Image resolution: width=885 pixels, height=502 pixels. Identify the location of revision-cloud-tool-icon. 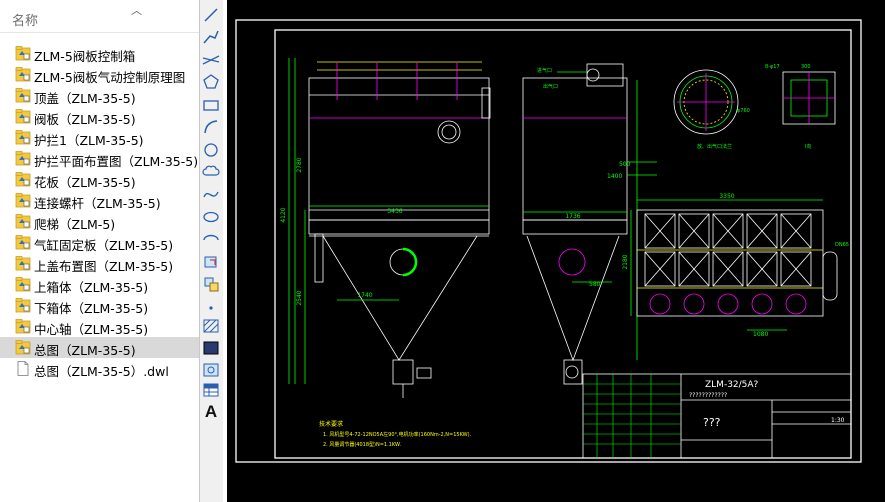
(211, 172).